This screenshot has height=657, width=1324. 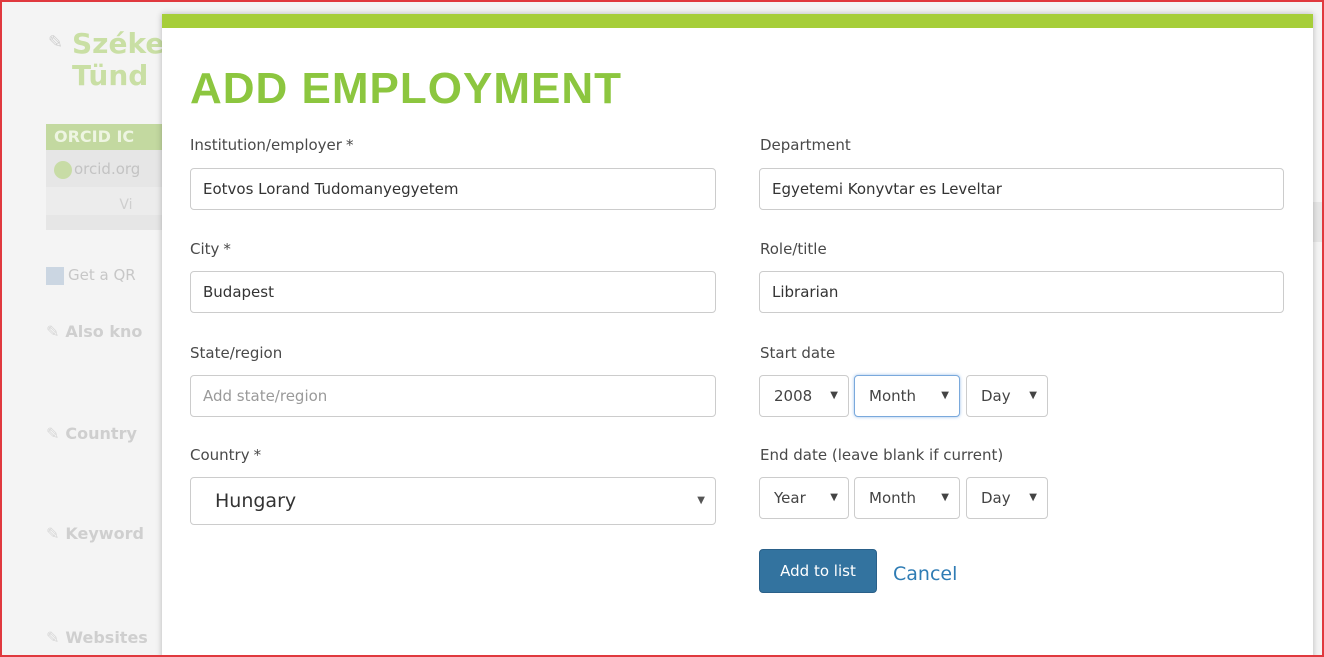 I want to click on institution-input: Eotvos Lorand Tudomanyegyetem, so click(x=453, y=189).